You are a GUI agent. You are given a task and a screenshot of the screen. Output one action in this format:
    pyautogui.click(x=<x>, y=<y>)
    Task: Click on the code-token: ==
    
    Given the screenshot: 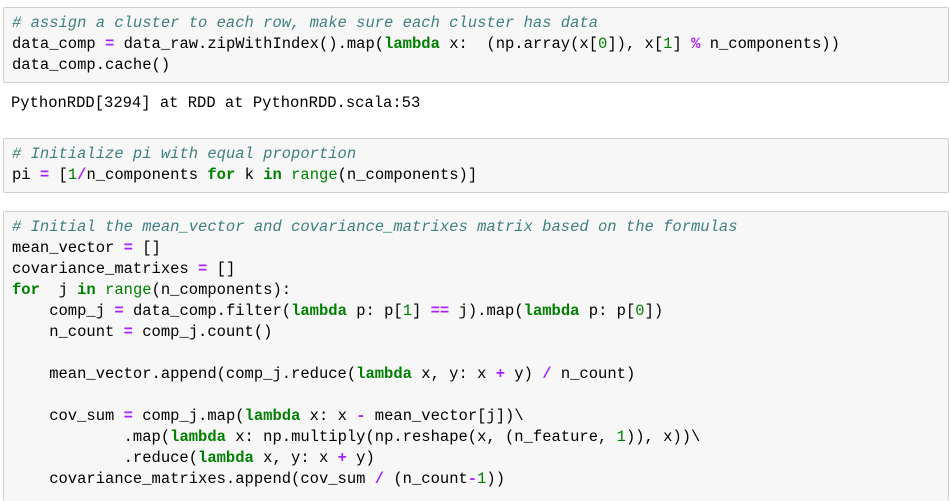 What is the action you would take?
    pyautogui.click(x=440, y=311)
    